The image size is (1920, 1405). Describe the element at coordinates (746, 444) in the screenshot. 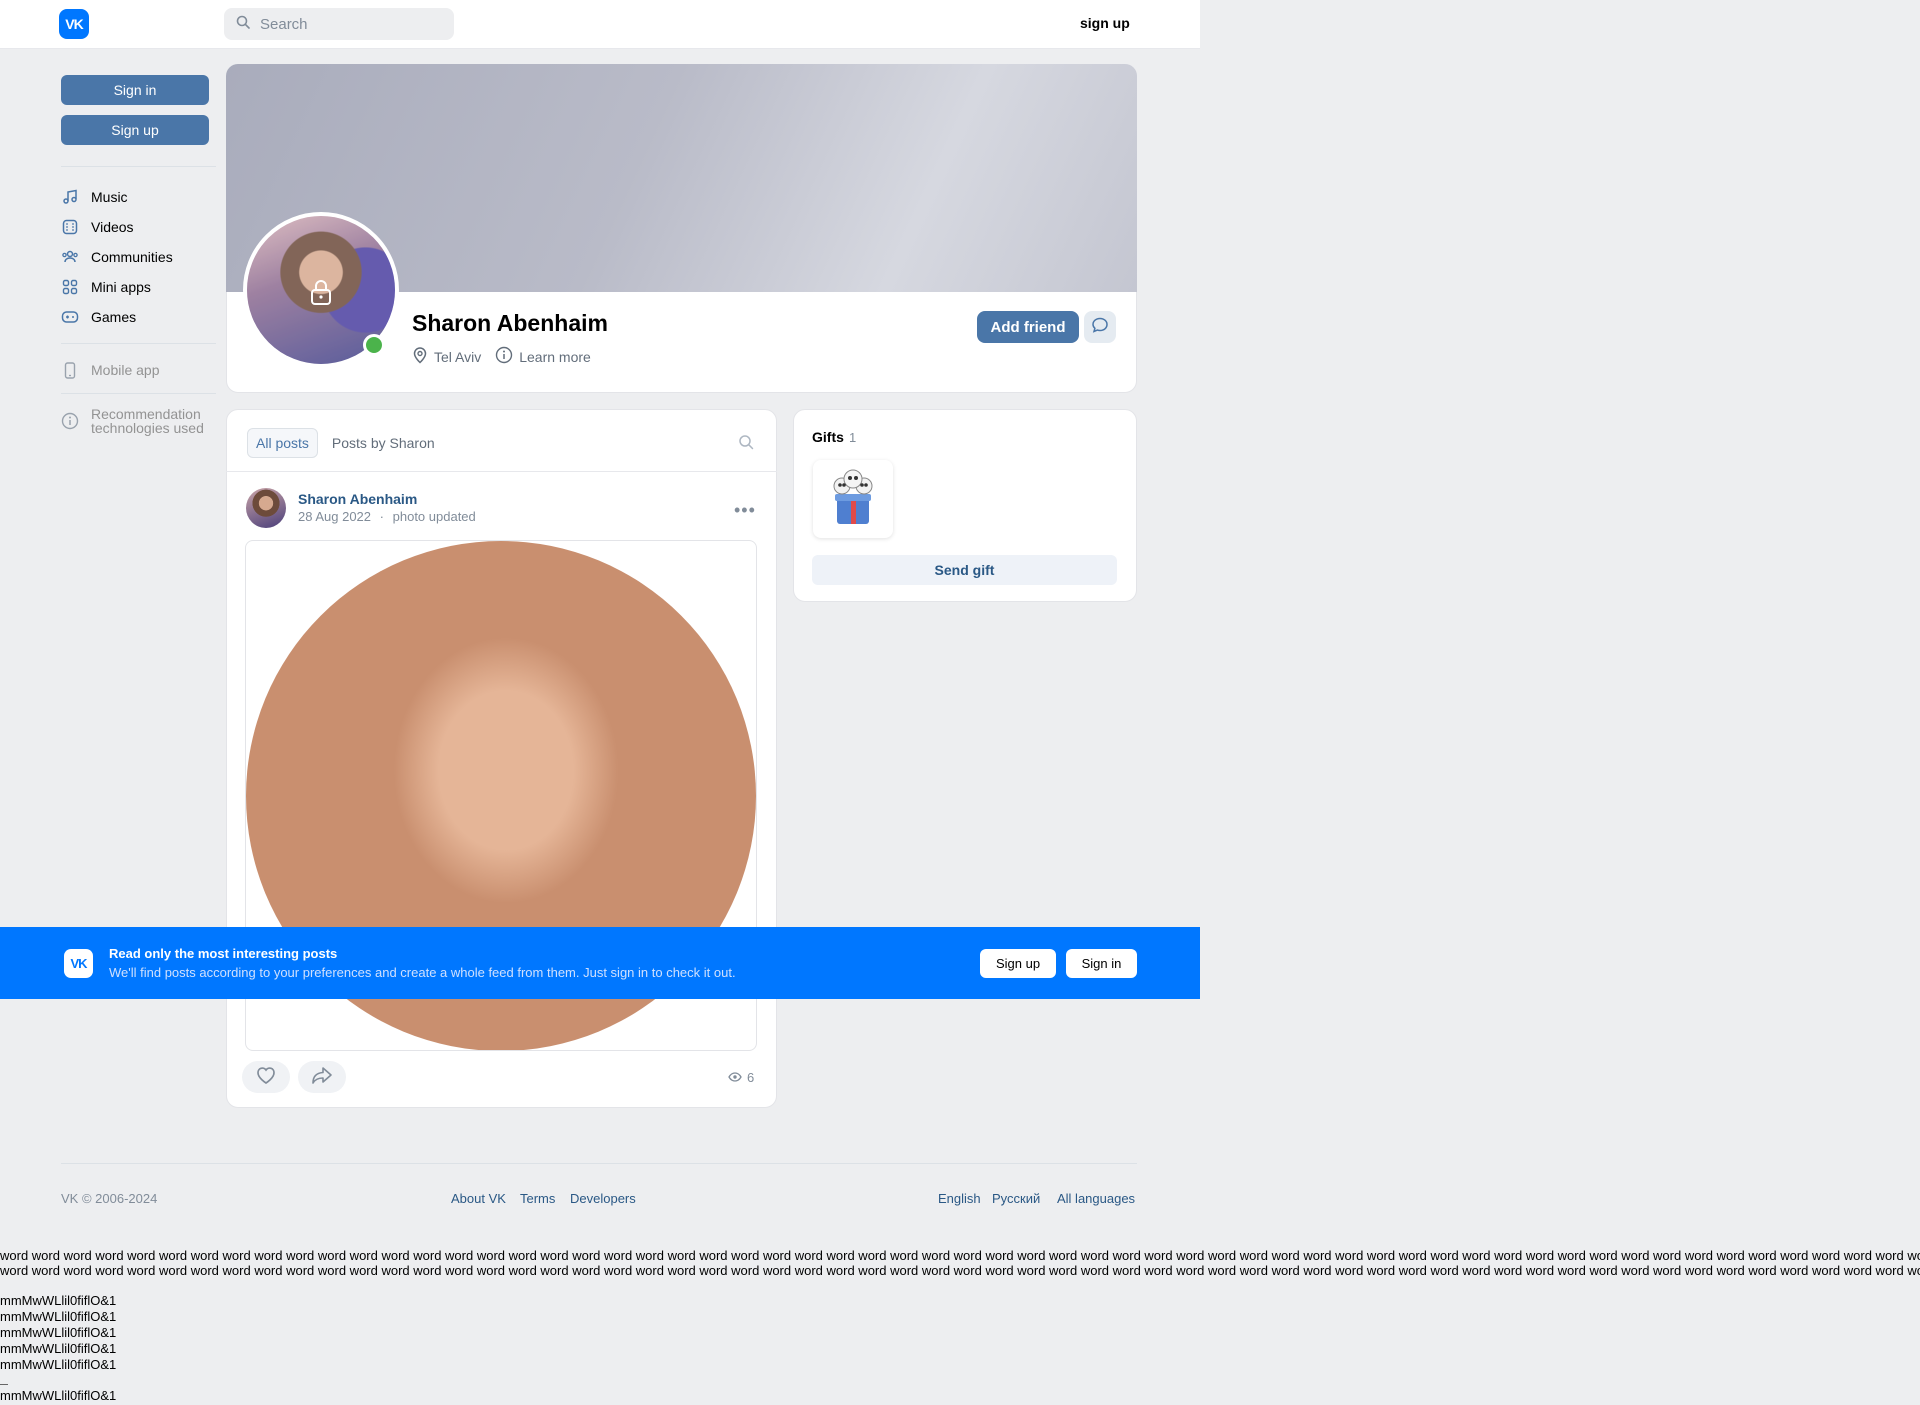

I see `posts-search-icon` at that location.